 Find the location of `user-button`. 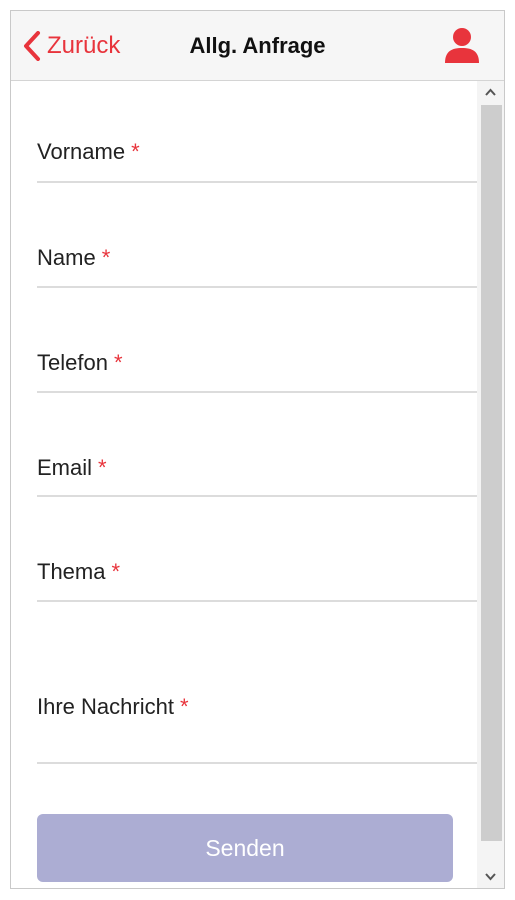

user-button is located at coordinates (462, 46).